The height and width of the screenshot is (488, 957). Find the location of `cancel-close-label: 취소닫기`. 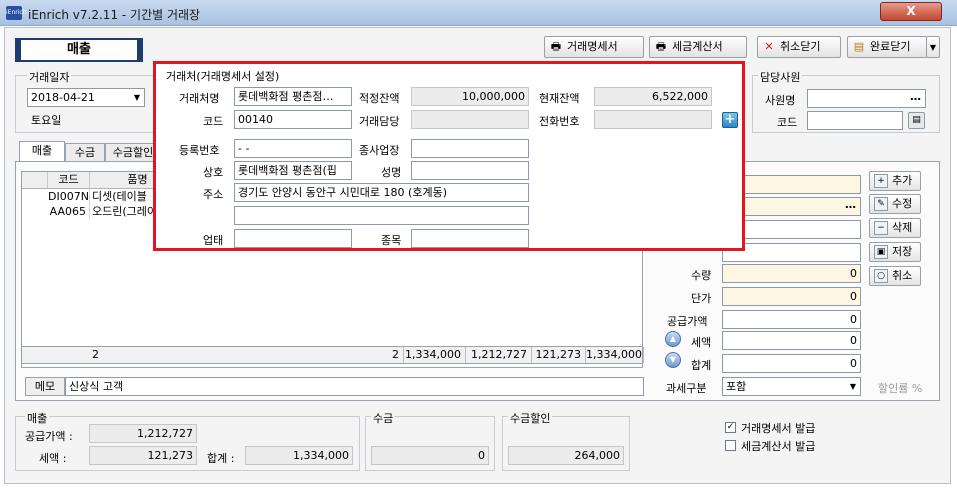

cancel-close-label: 취소닫기 is located at coordinates (800, 46).